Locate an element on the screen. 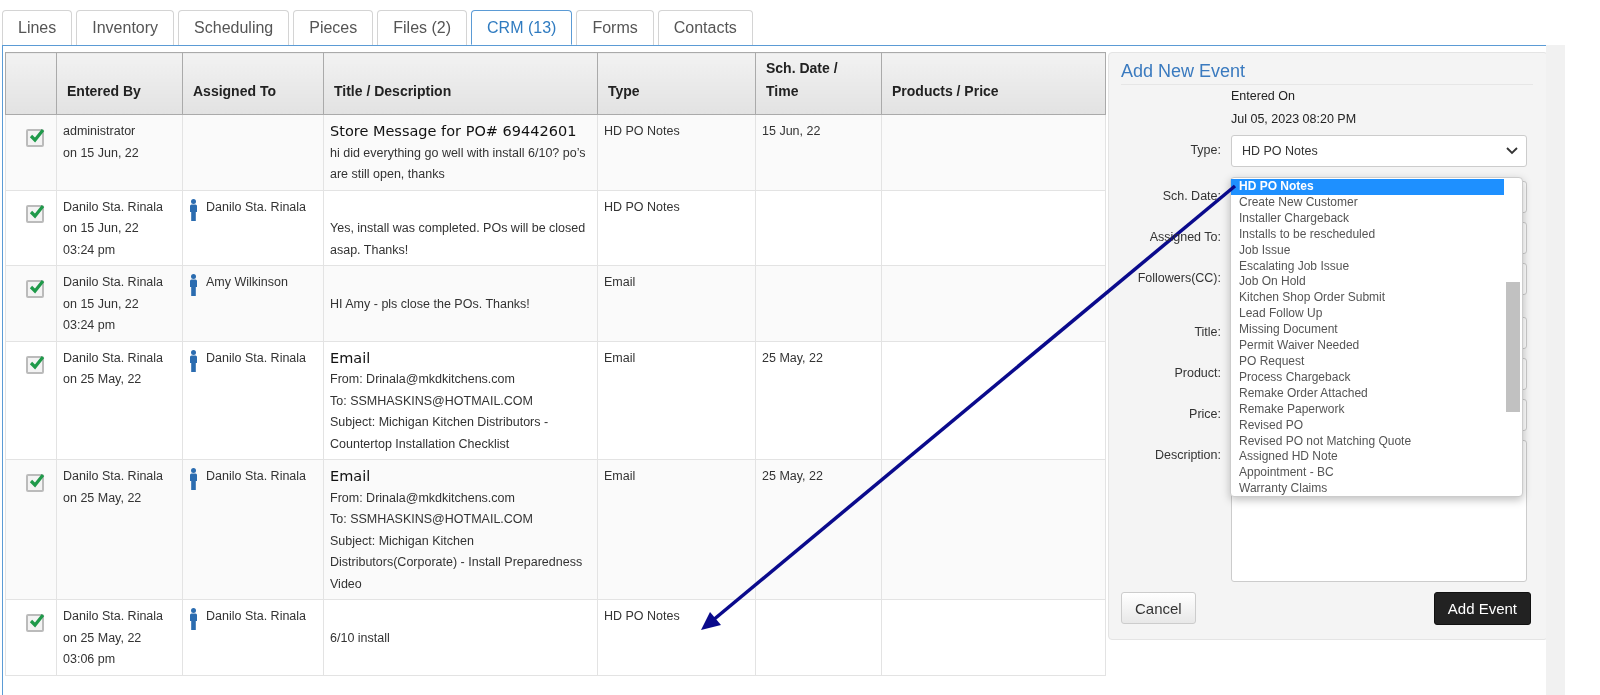  panel-title: Add New Event is located at coordinates (1327, 73).